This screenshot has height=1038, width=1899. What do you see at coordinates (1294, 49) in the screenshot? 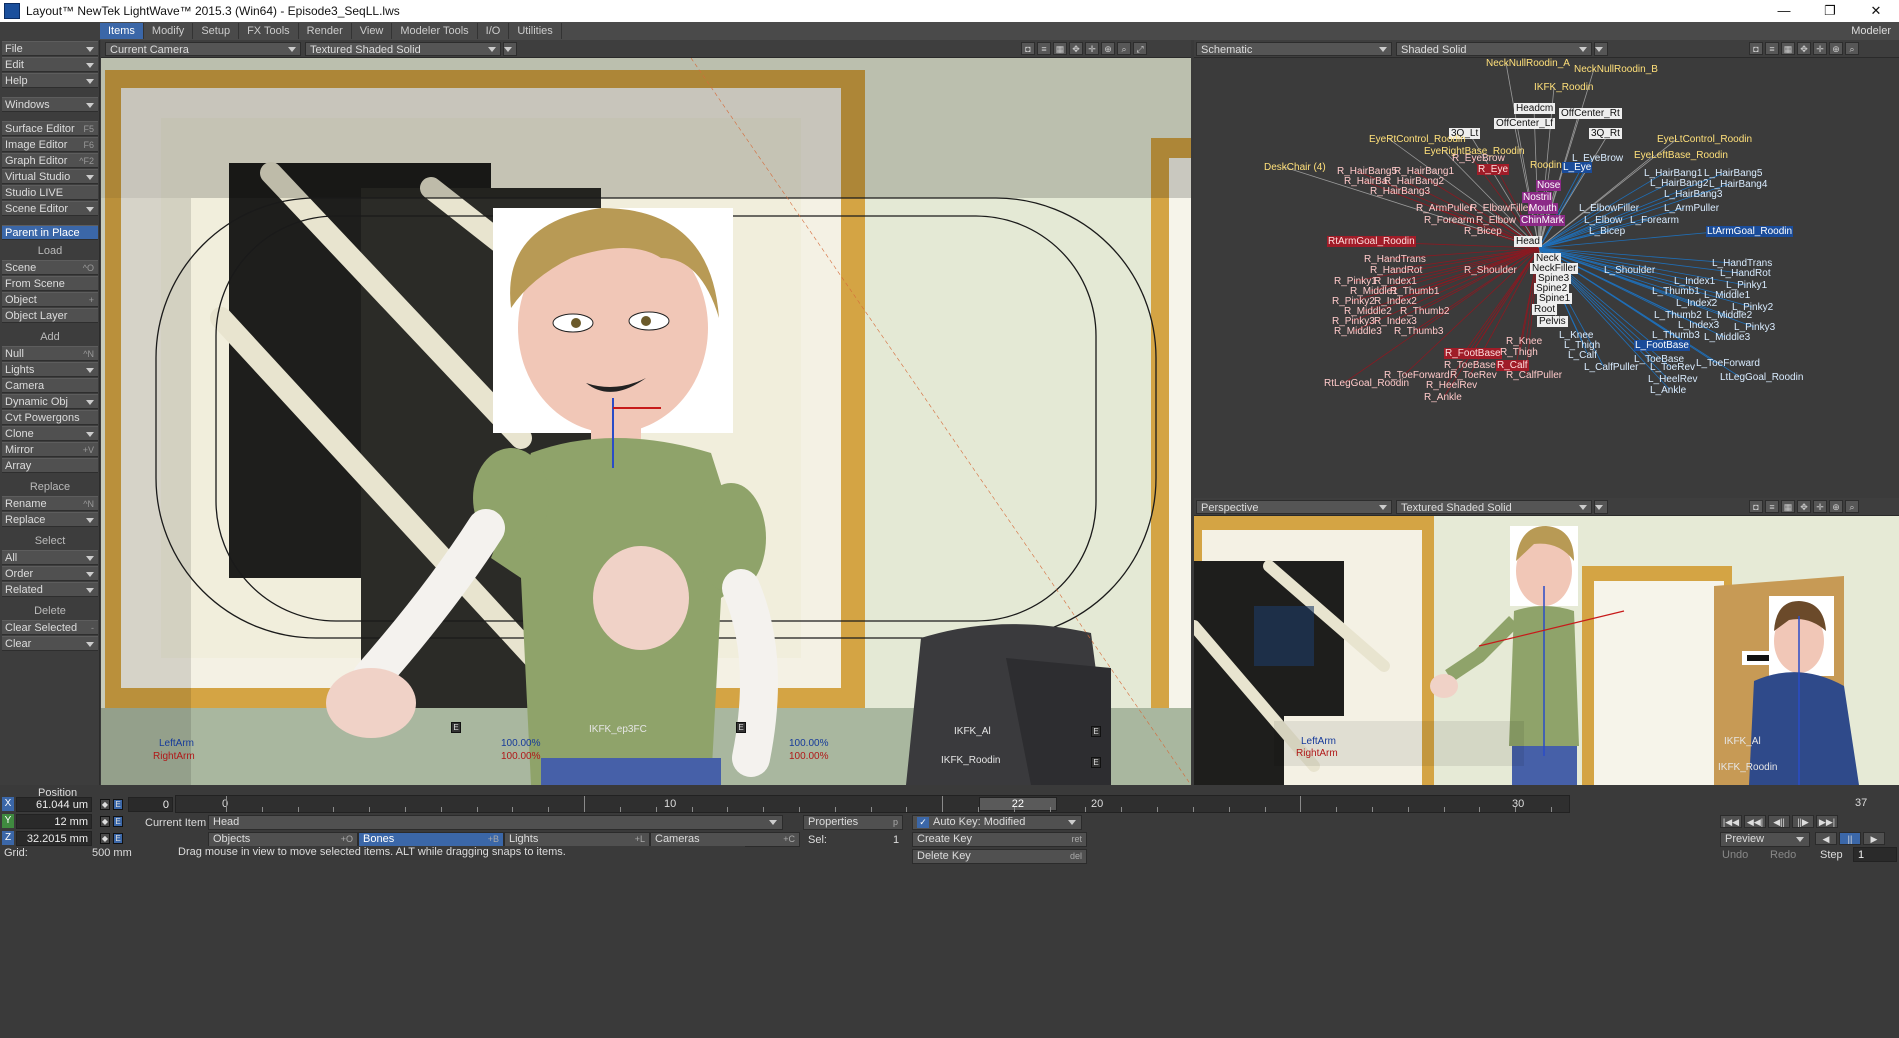
I see `schematic-view-type-select: Schematic` at bounding box center [1294, 49].